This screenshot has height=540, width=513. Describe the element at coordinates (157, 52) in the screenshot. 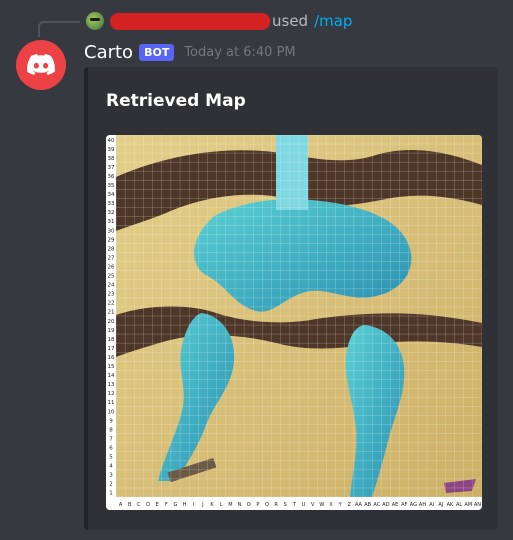

I see `bot-tag-badge: BOT` at that location.